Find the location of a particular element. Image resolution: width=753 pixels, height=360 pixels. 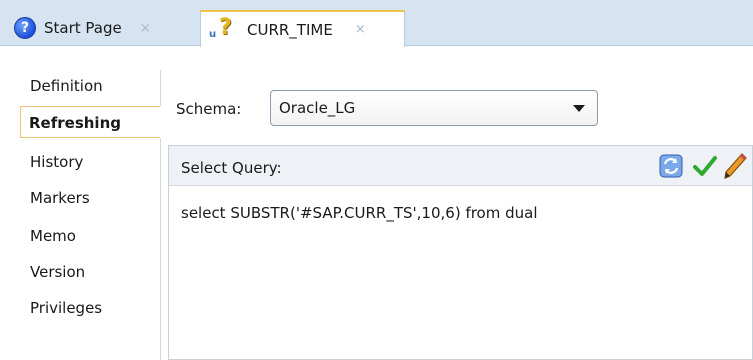

tab-curr-time: u? CURR_TIME × is located at coordinates (302, 28).